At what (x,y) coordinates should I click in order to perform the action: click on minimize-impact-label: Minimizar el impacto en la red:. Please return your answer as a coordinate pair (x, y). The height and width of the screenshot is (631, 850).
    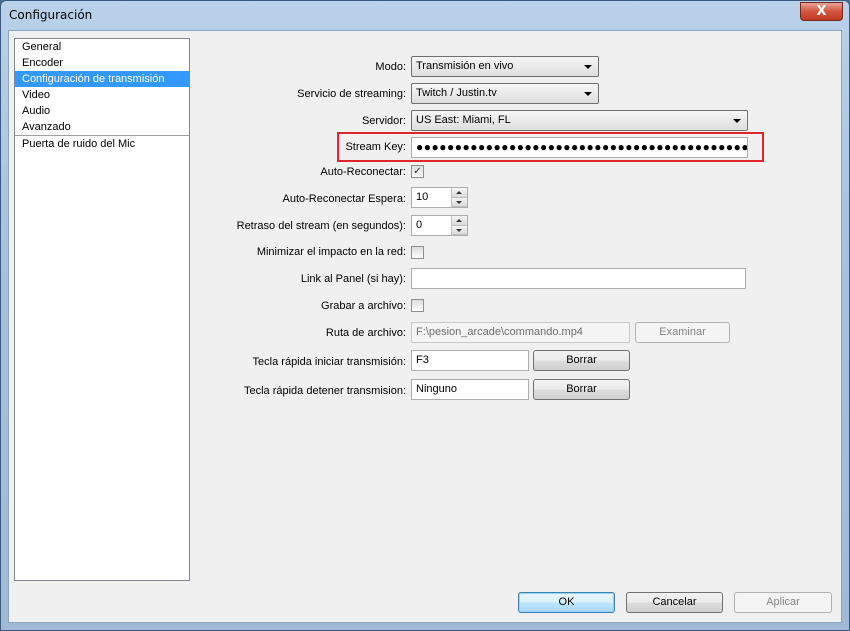
    Looking at the image, I should click on (331, 252).